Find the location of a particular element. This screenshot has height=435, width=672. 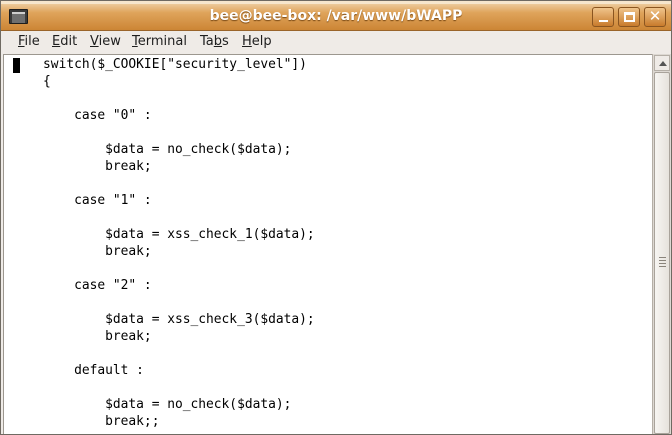

menu-terminal-label: erminal is located at coordinates (162, 41).